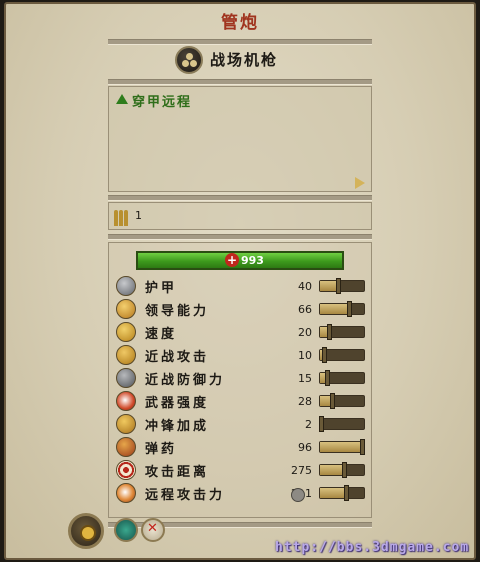 The width and height of the screenshot is (480, 562). What do you see at coordinates (305, 309) in the screenshot?
I see `stat-value: 66` at bounding box center [305, 309].